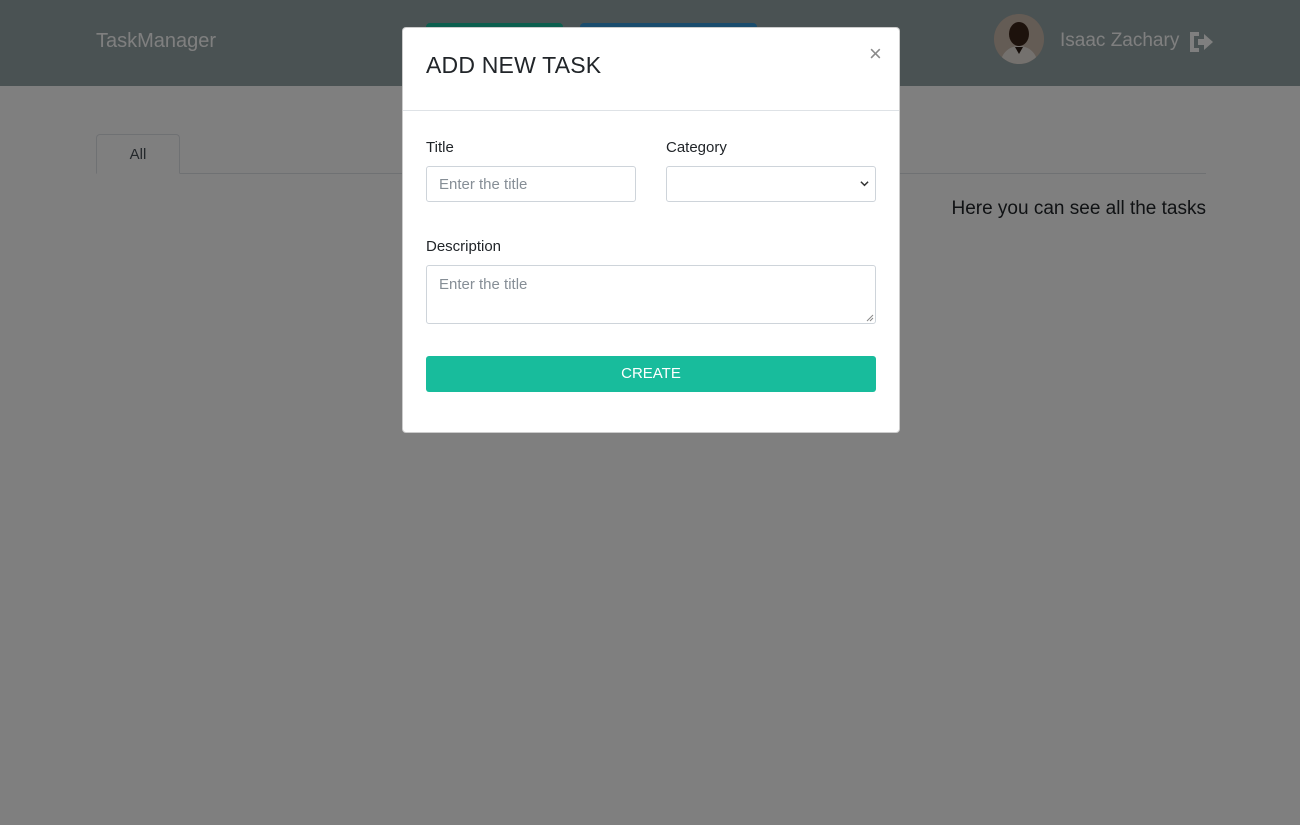 The image size is (1300, 825). What do you see at coordinates (440, 147) in the screenshot?
I see `title-label: Title` at bounding box center [440, 147].